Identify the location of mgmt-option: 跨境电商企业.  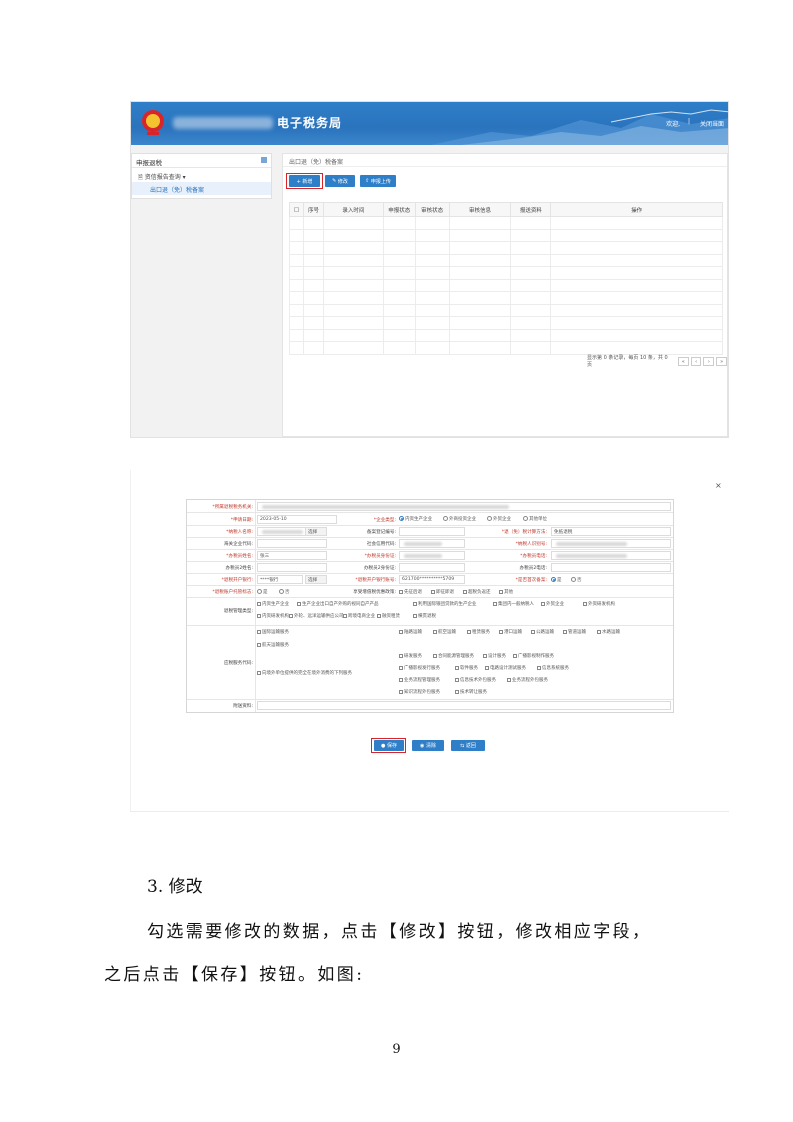
(359, 616).